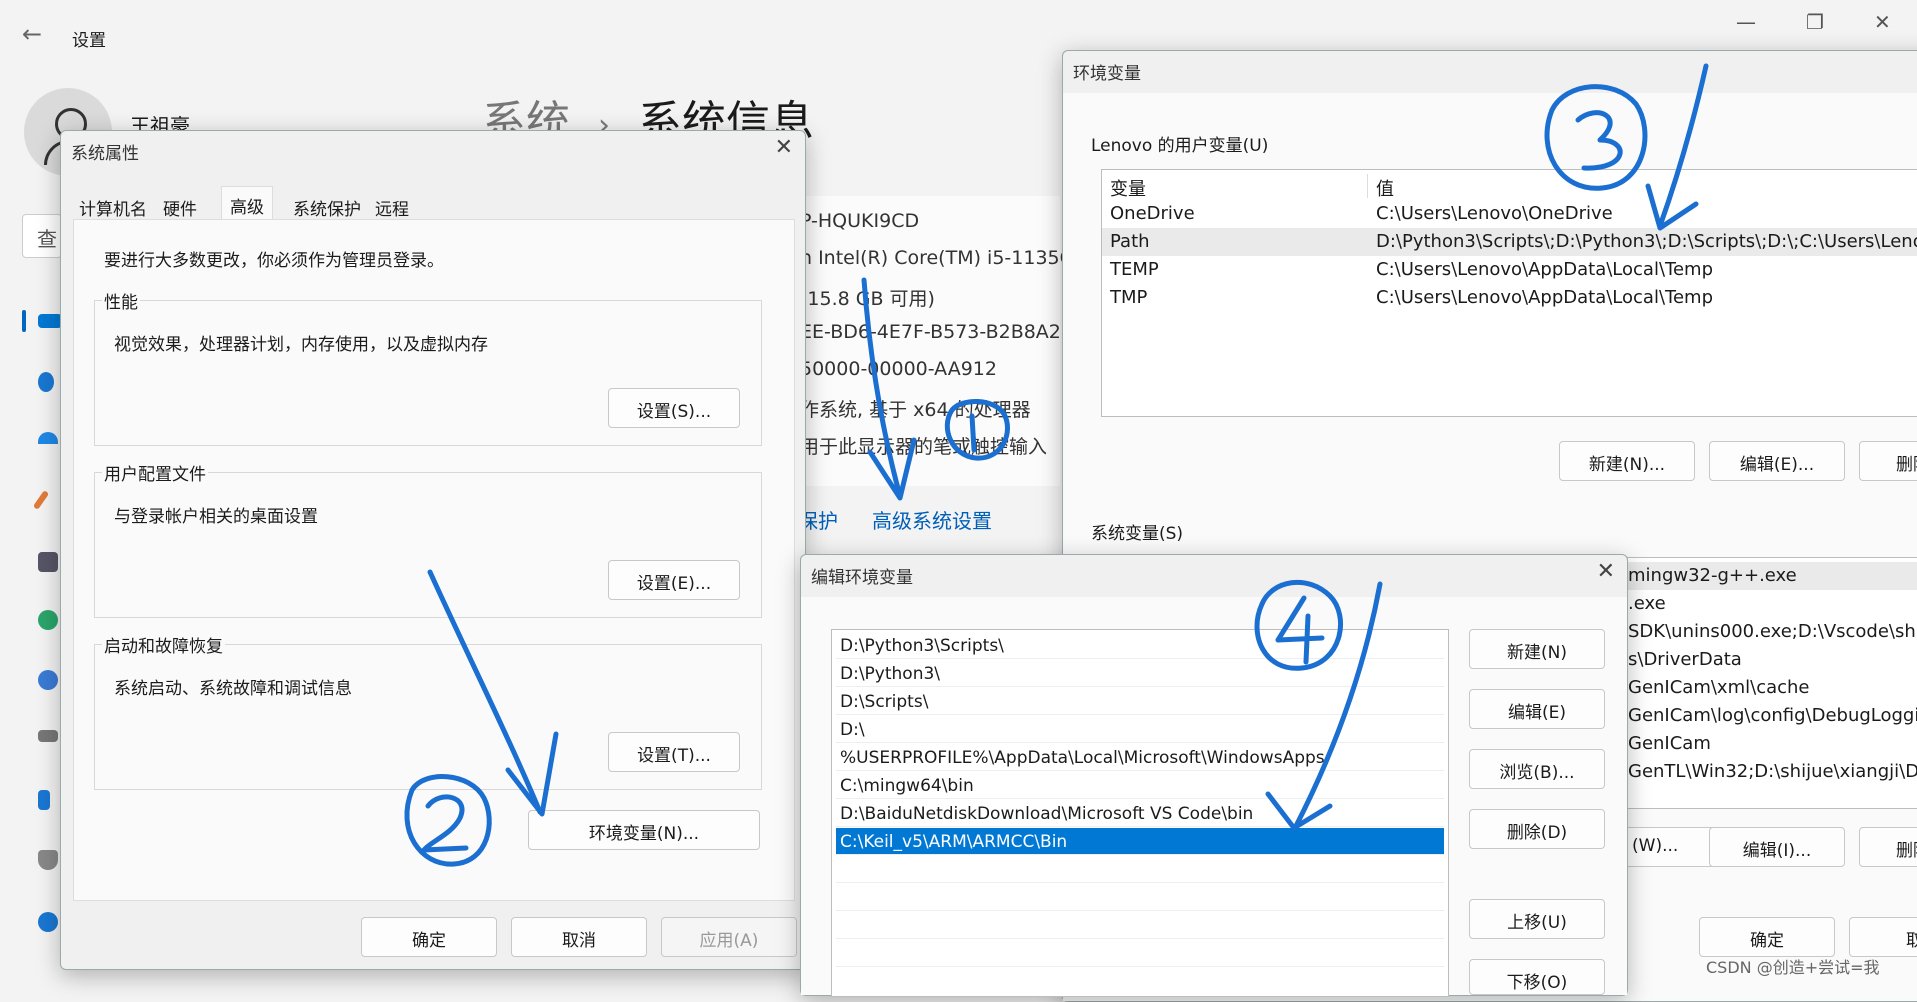 This screenshot has height=1002, width=1917. I want to click on table-row: OneDrive C:\Users\Lenovo\OneDrive, so click(1509, 214).